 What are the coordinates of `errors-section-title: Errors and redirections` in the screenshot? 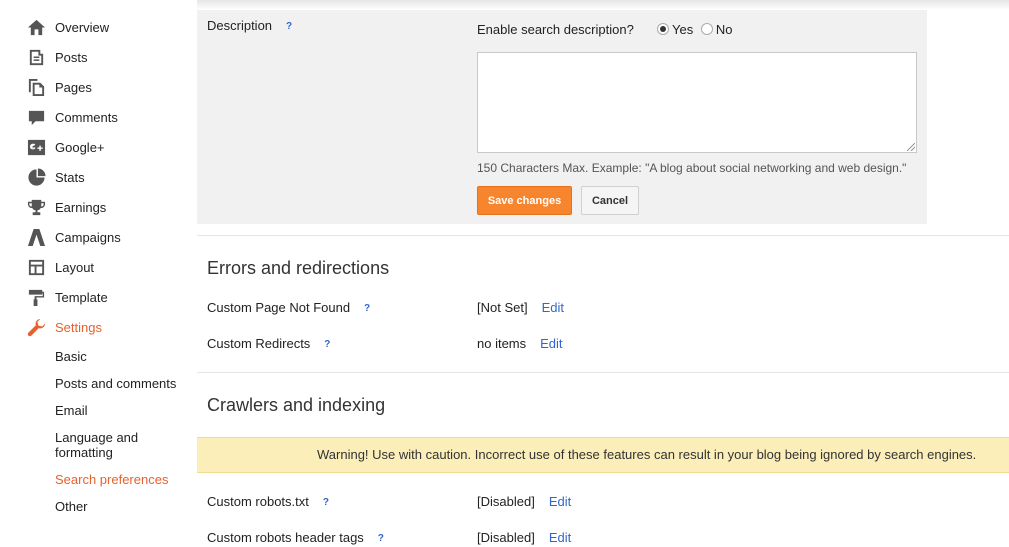 It's located at (298, 268).